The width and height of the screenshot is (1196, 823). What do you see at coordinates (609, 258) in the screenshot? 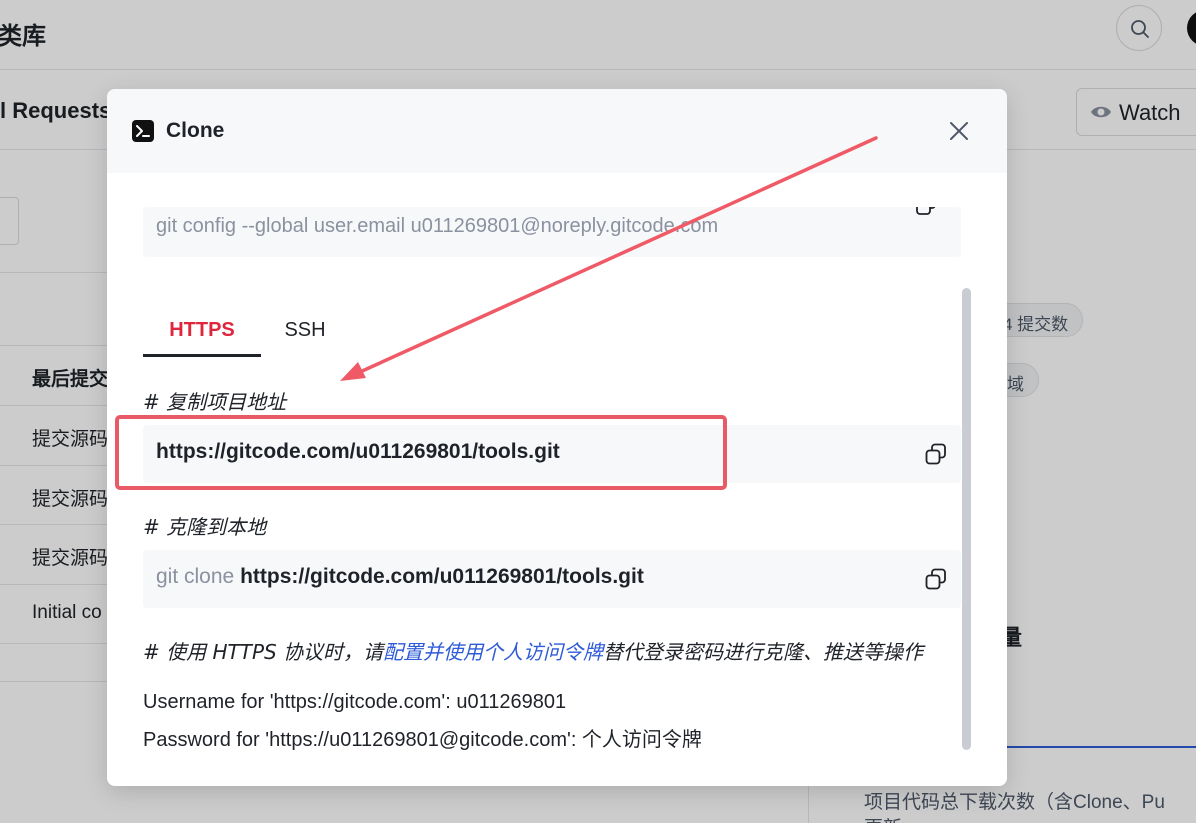
I see `arrow-annotation` at bounding box center [609, 258].